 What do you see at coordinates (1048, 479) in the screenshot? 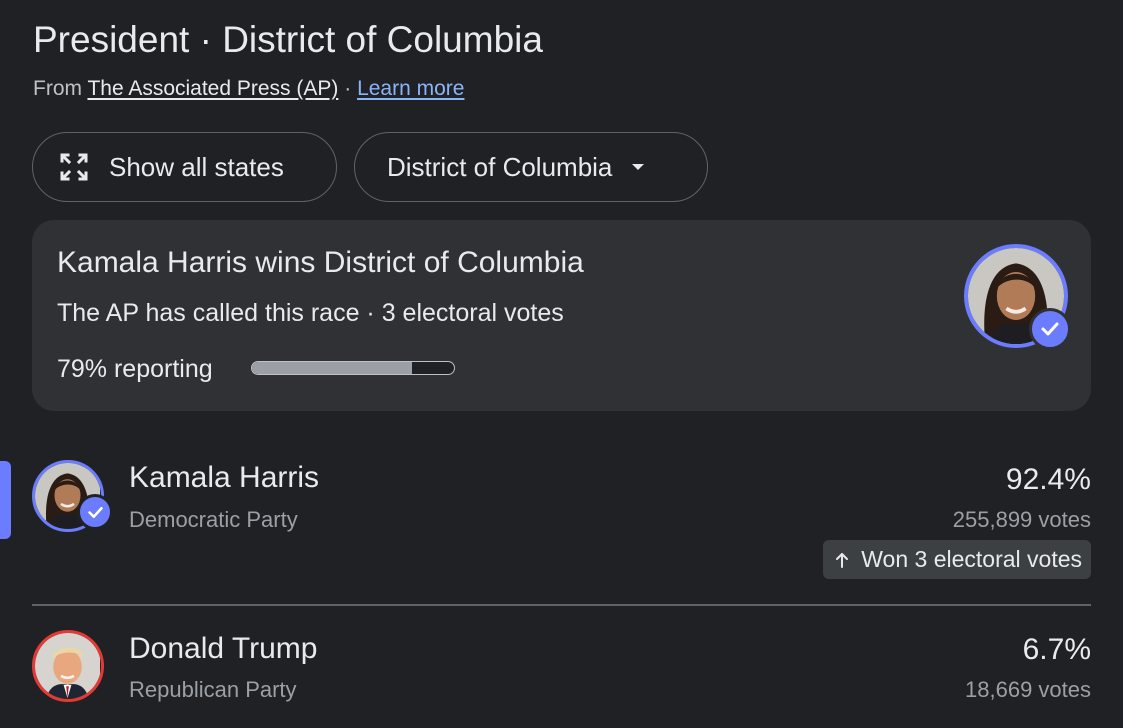
I see `candidate-percent: 92.4%` at bounding box center [1048, 479].